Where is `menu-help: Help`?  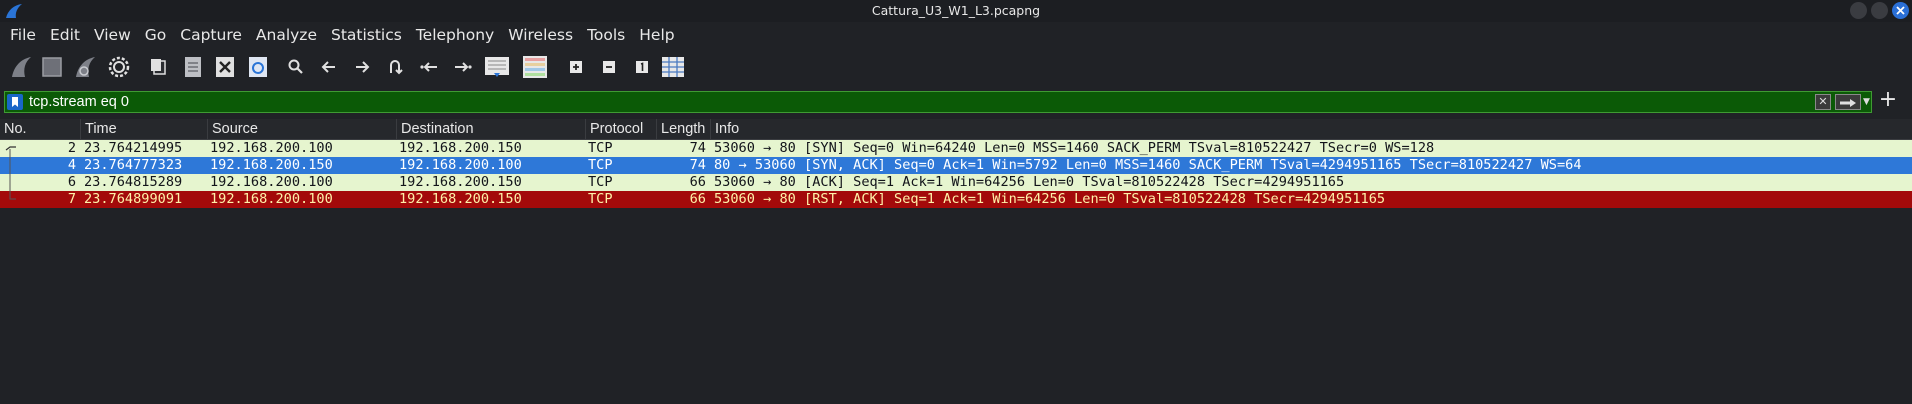
menu-help: Help is located at coordinates (649, 35).